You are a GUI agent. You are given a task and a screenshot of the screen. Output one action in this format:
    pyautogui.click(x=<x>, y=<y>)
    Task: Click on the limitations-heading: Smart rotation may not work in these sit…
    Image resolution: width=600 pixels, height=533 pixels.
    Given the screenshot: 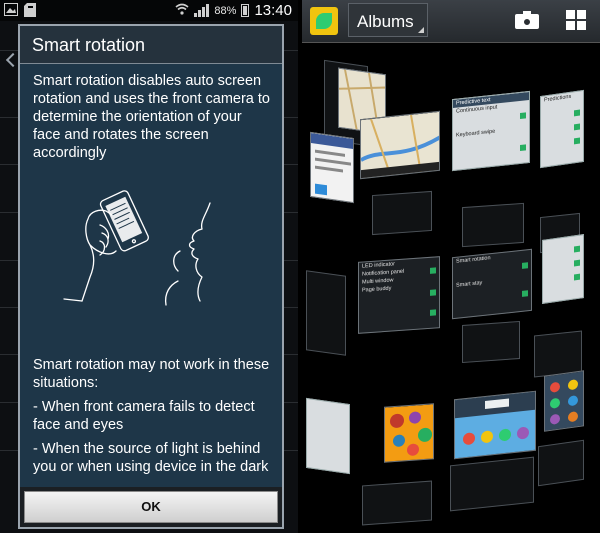 What is the action you would take?
    pyautogui.click(x=151, y=374)
    